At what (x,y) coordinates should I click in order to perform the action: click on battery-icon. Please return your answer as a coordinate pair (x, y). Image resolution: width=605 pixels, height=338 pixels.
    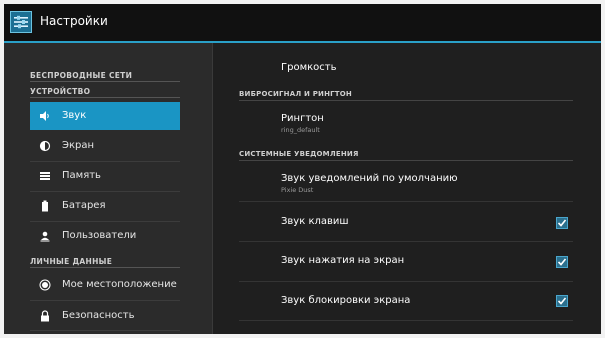
    Looking at the image, I should click on (45, 206).